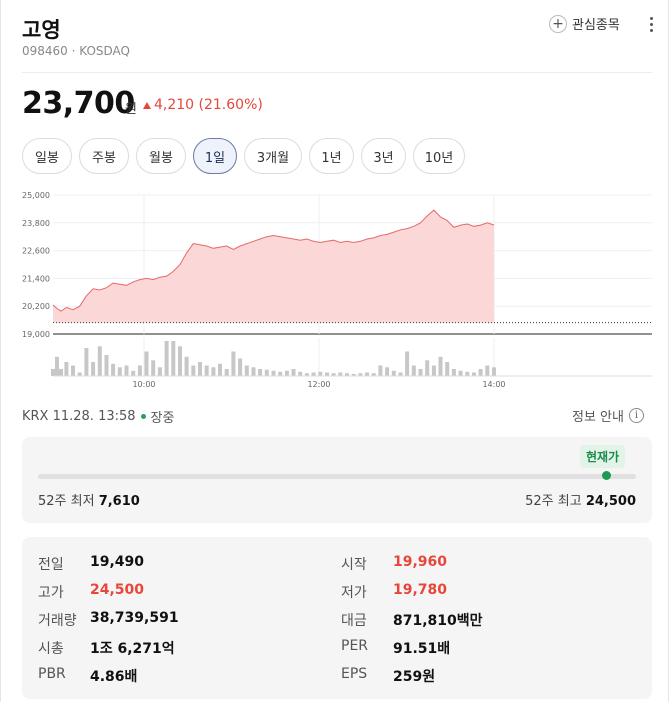 The image size is (669, 702). What do you see at coordinates (36, 195) in the screenshot?
I see `y-tick-label: 25,000` at bounding box center [36, 195].